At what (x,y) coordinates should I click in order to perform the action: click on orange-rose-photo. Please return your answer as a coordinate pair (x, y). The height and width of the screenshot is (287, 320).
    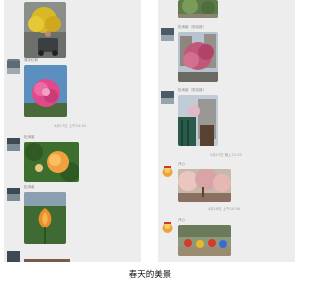
    Looking at the image, I should click on (51, 162).